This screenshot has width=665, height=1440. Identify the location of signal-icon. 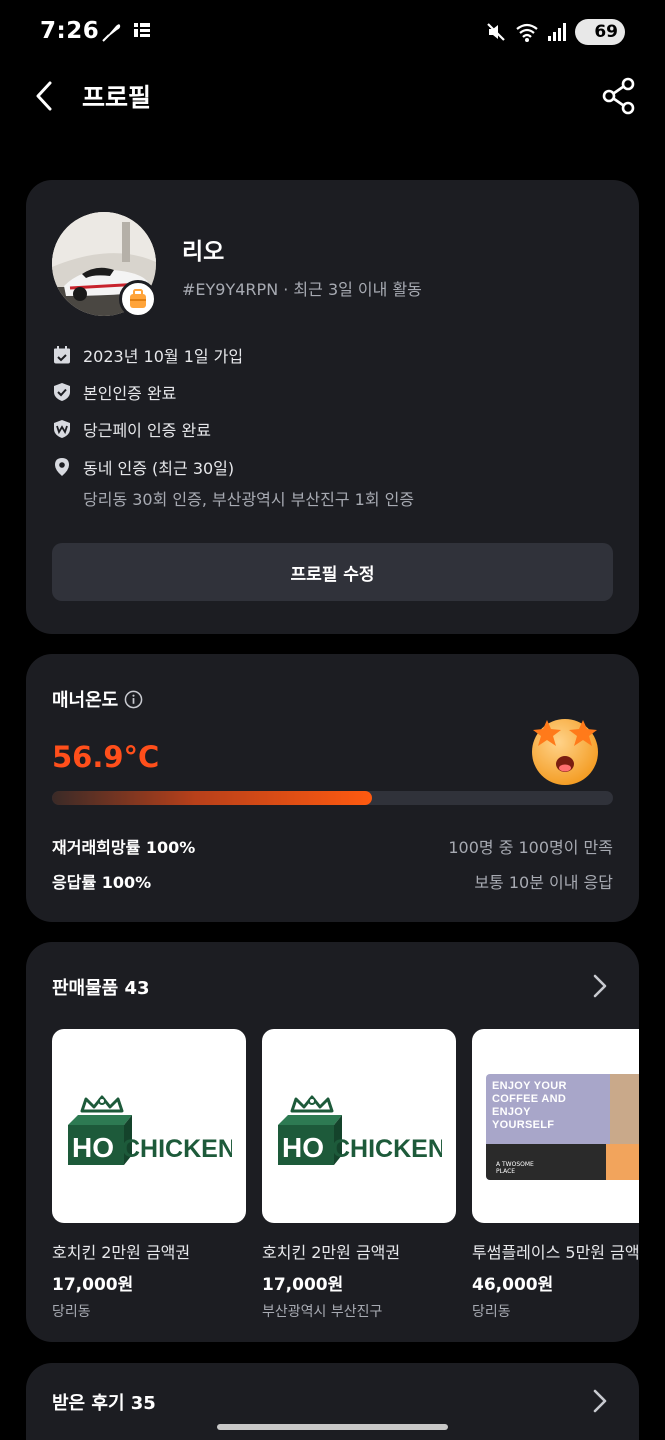
(557, 32).